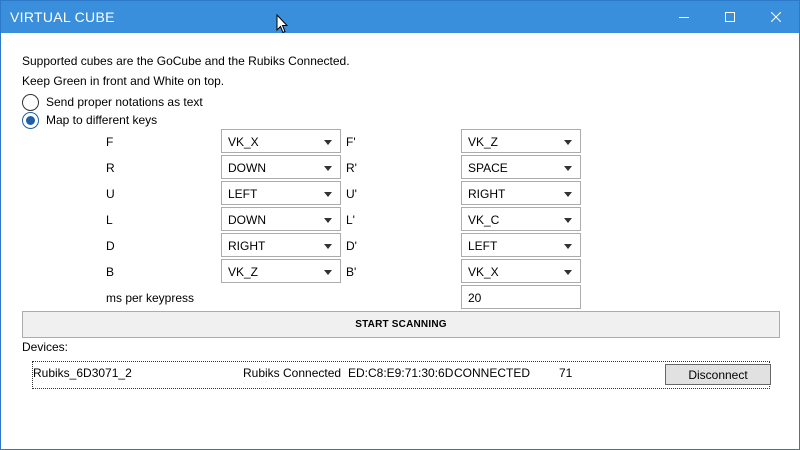  I want to click on key-select-u-prime-value: RIGHT, so click(487, 194).